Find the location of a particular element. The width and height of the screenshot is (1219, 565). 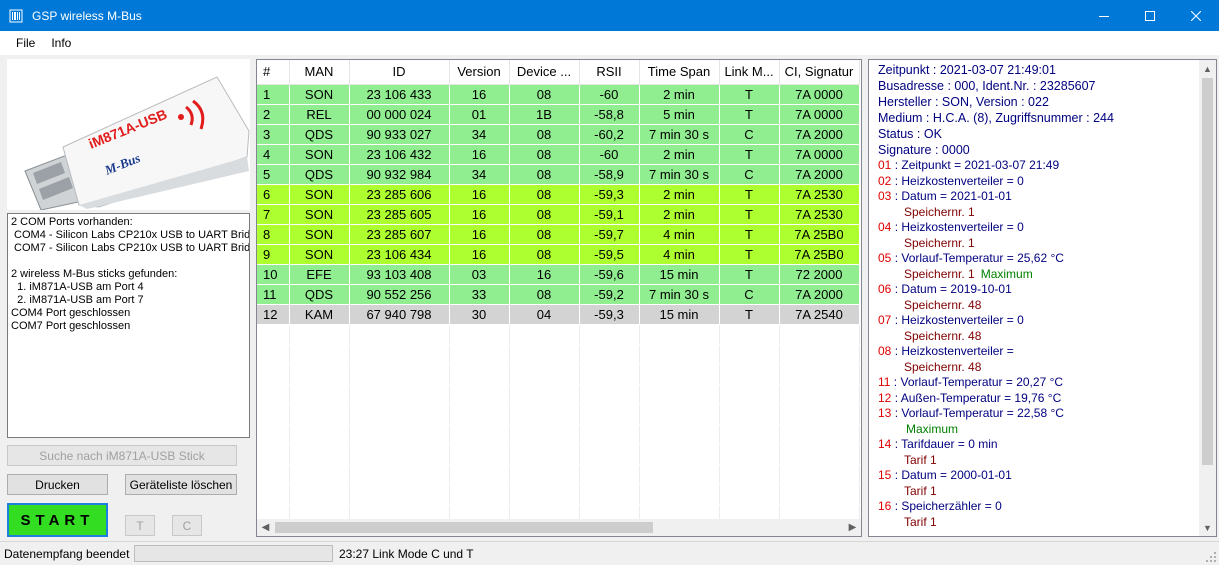

menu-file: File is located at coordinates (25, 43).